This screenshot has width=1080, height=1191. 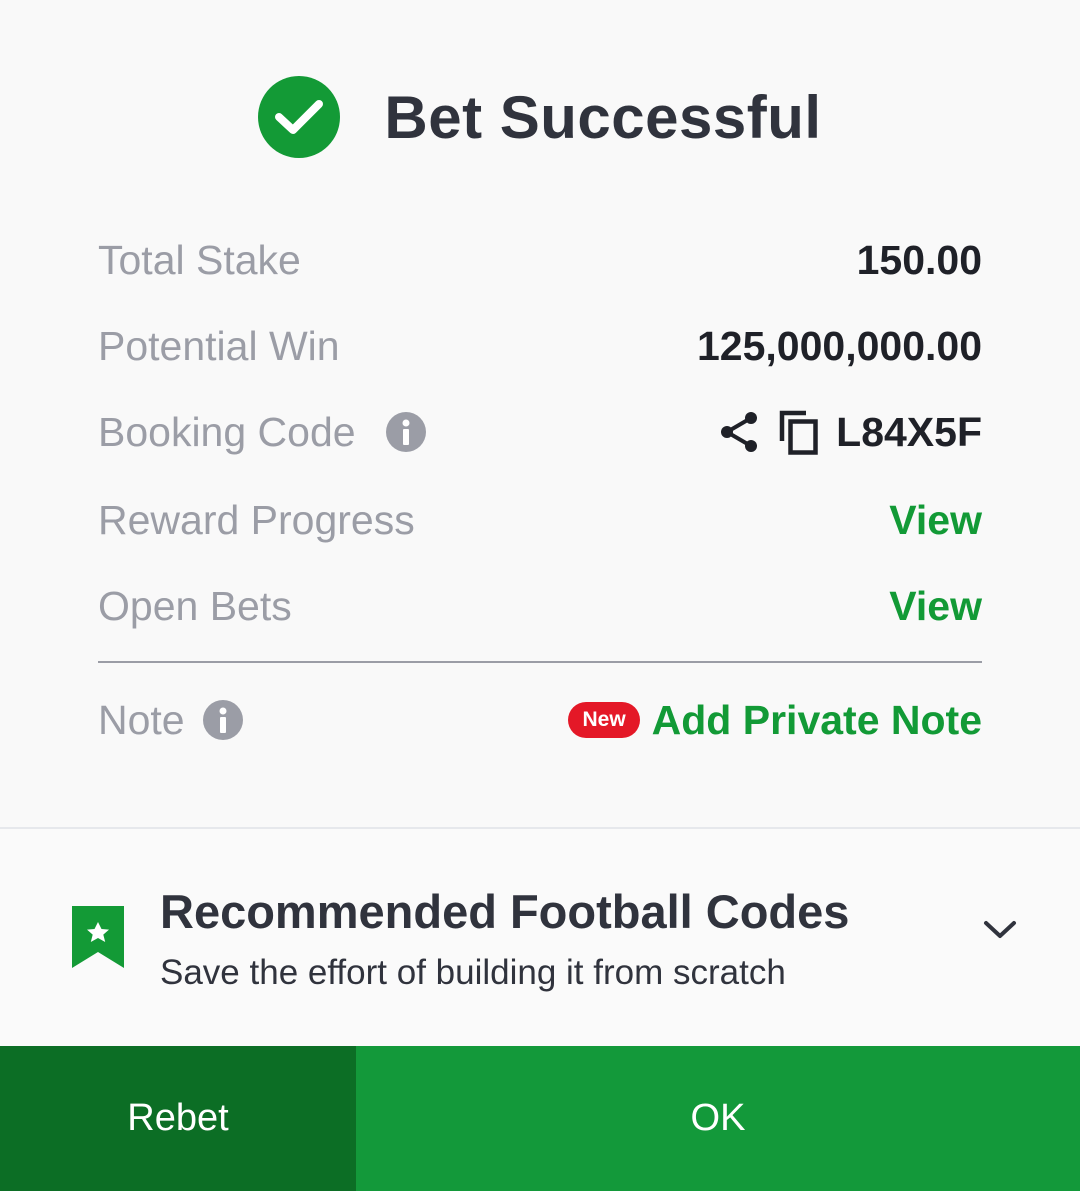 What do you see at coordinates (540, 520) in the screenshot?
I see `reward-progress-row: Reward Progress View` at bounding box center [540, 520].